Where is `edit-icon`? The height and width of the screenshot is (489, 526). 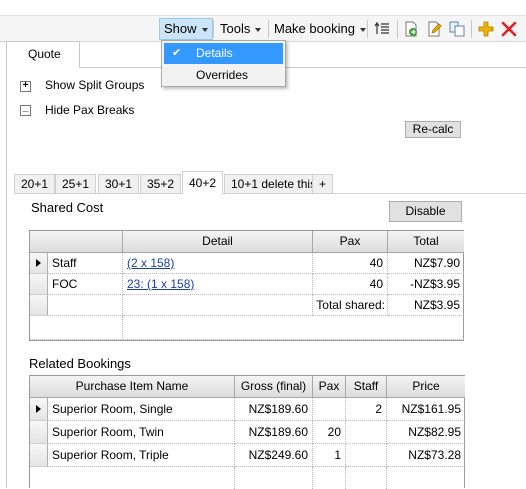
edit-icon is located at coordinates (434, 29).